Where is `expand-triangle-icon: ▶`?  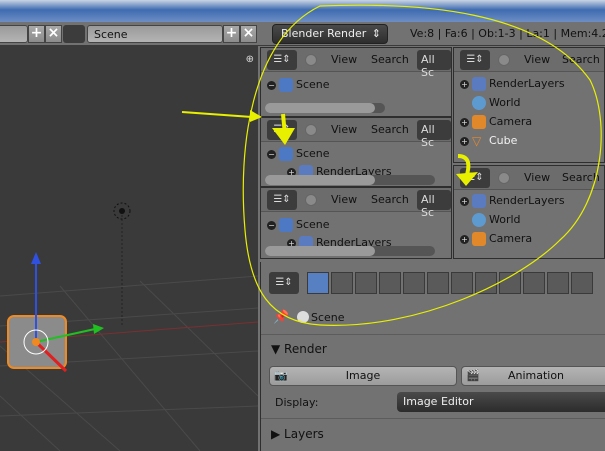
expand-triangle-icon: ▶ is located at coordinates (278, 434).